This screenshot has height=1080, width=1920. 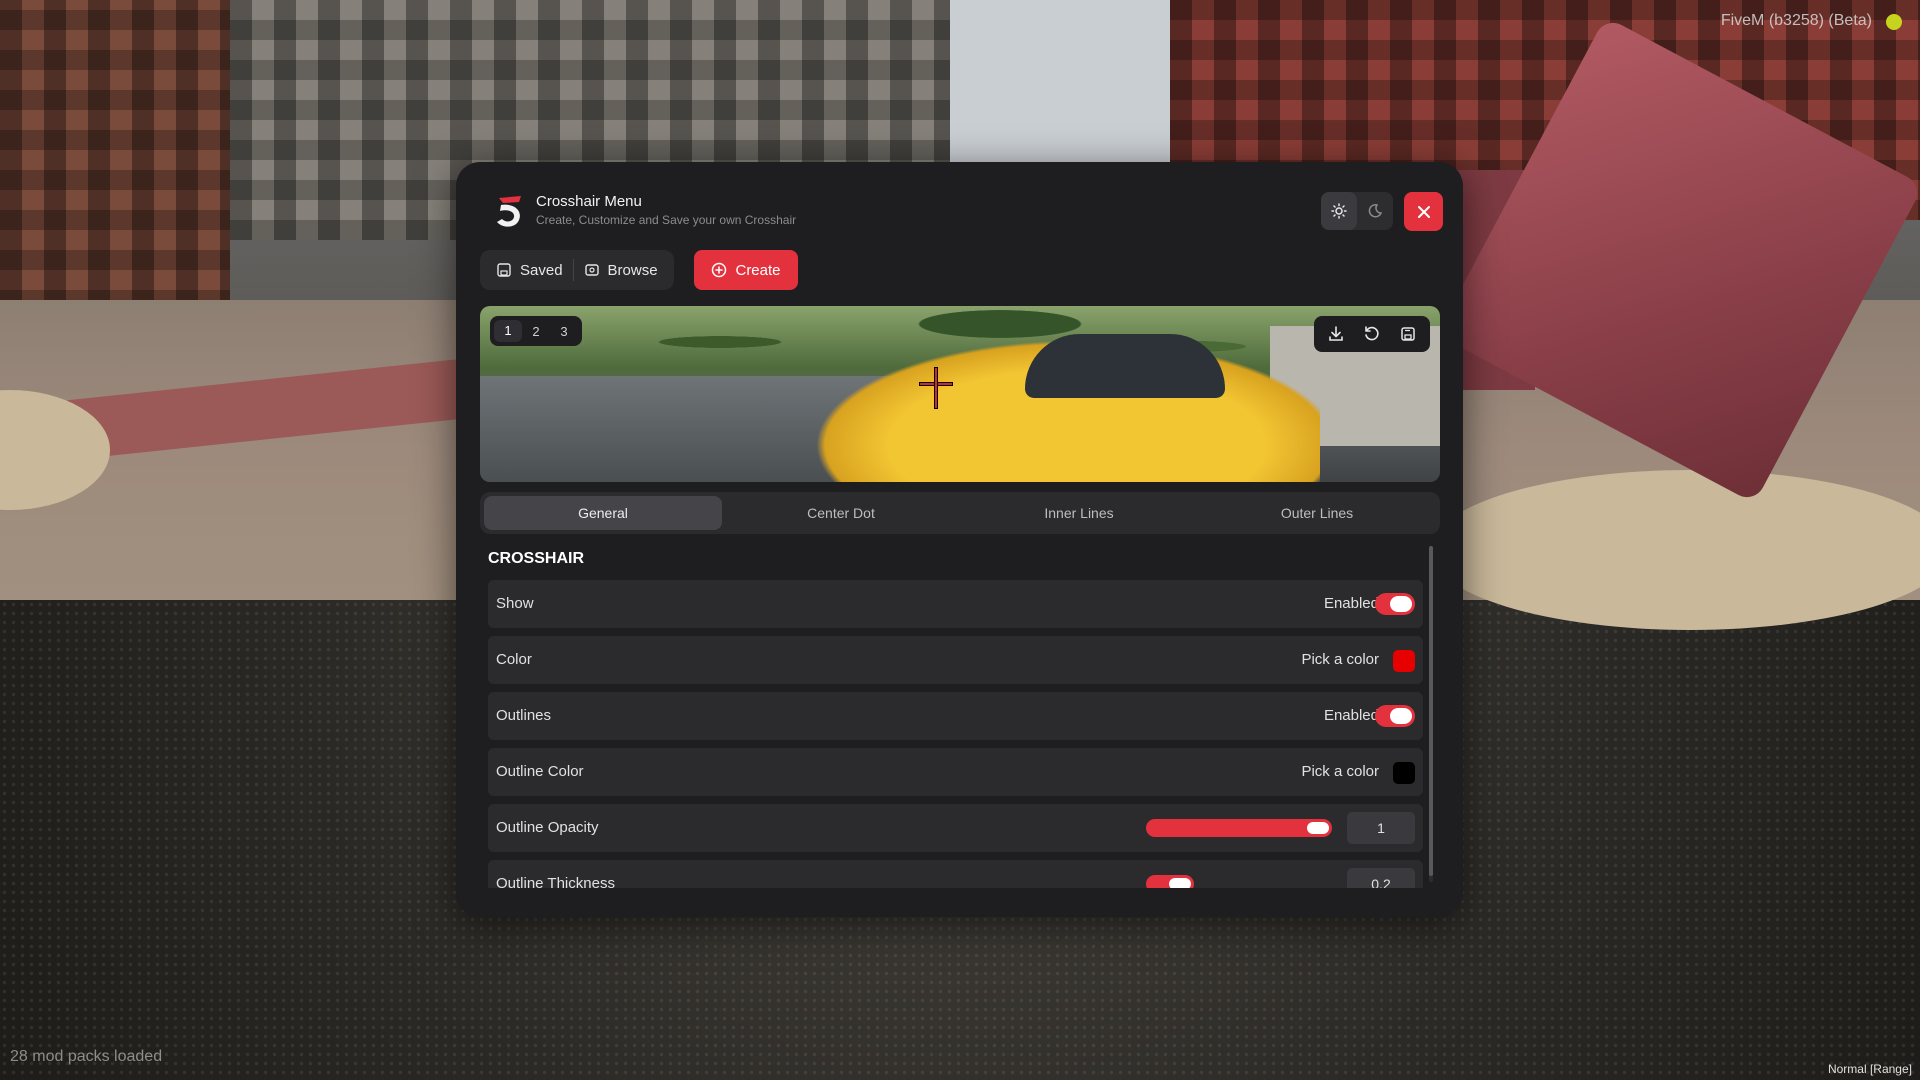 I want to click on page-button-3: 3, so click(x=564, y=331).